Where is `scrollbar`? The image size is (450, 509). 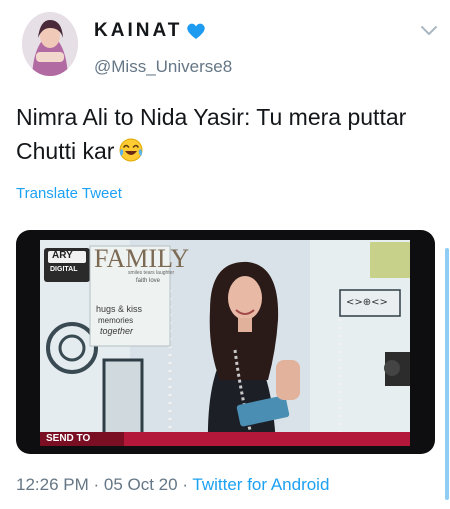 scrollbar is located at coordinates (447, 374).